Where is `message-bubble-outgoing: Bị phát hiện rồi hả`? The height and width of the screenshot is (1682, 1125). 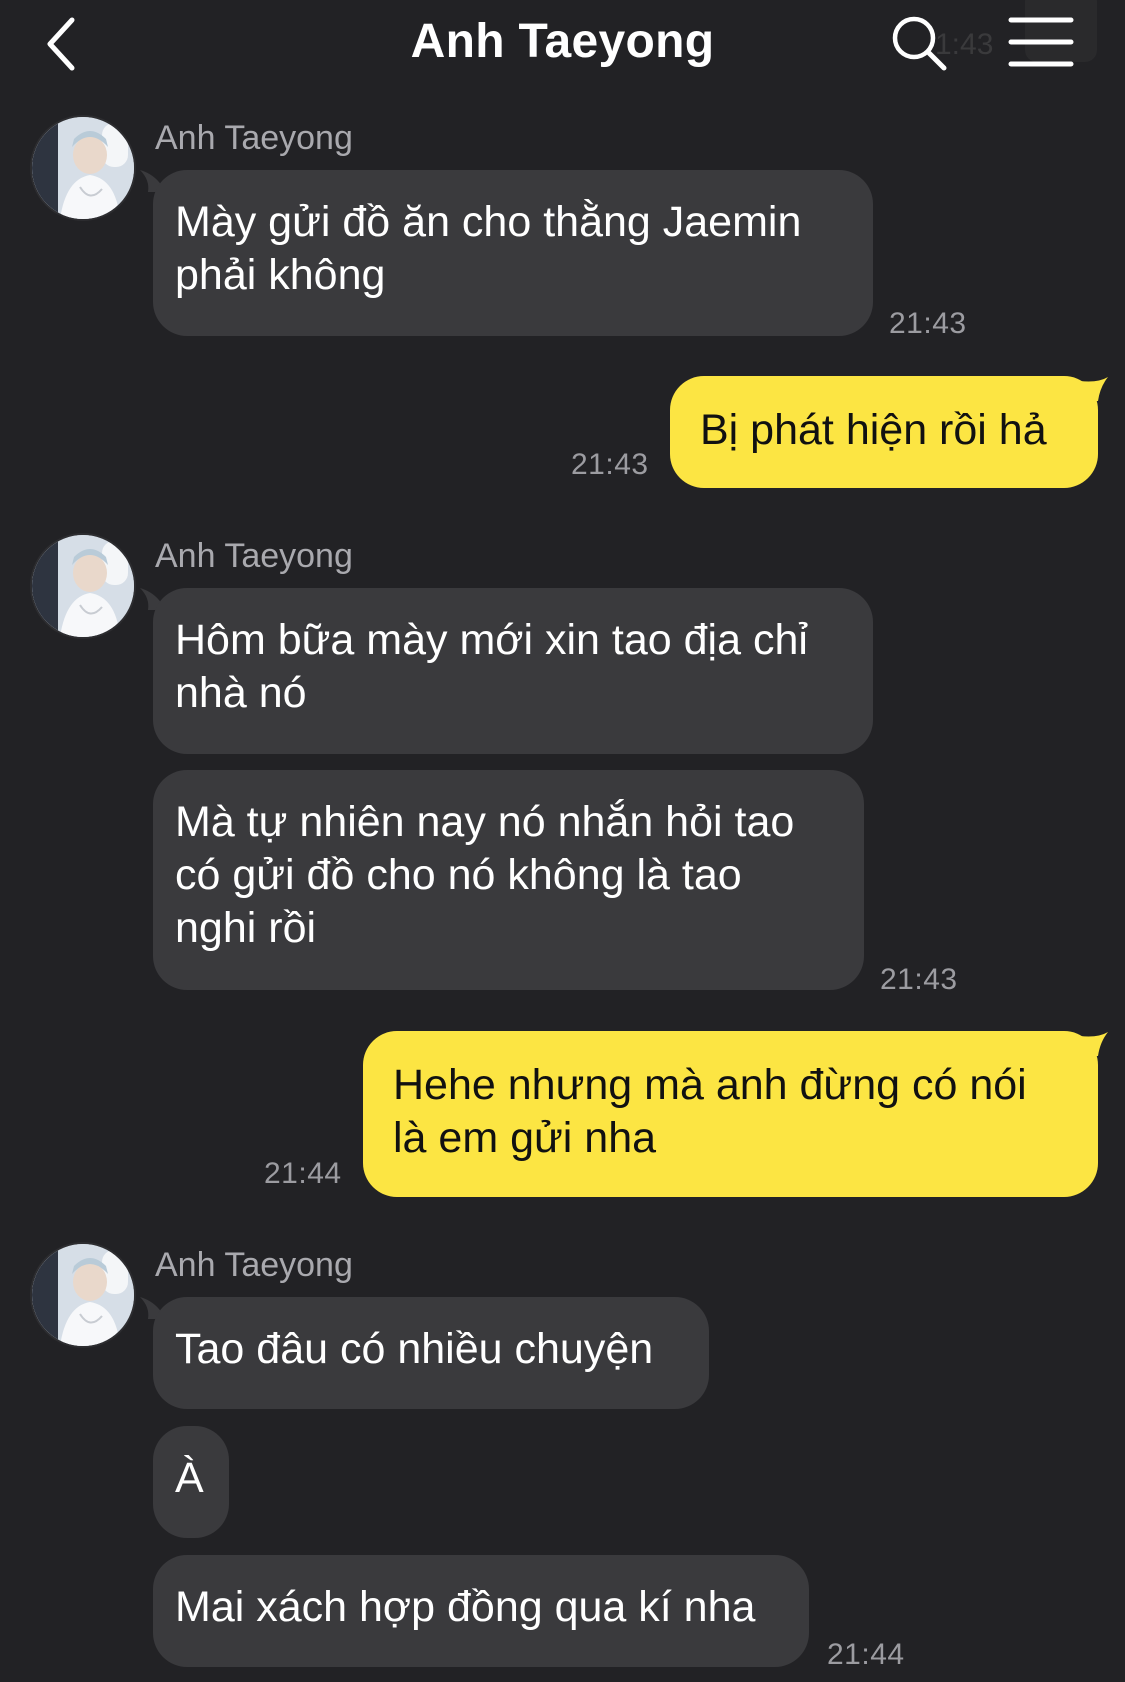 message-bubble-outgoing: Bị phát hiện rồi hả is located at coordinates (884, 432).